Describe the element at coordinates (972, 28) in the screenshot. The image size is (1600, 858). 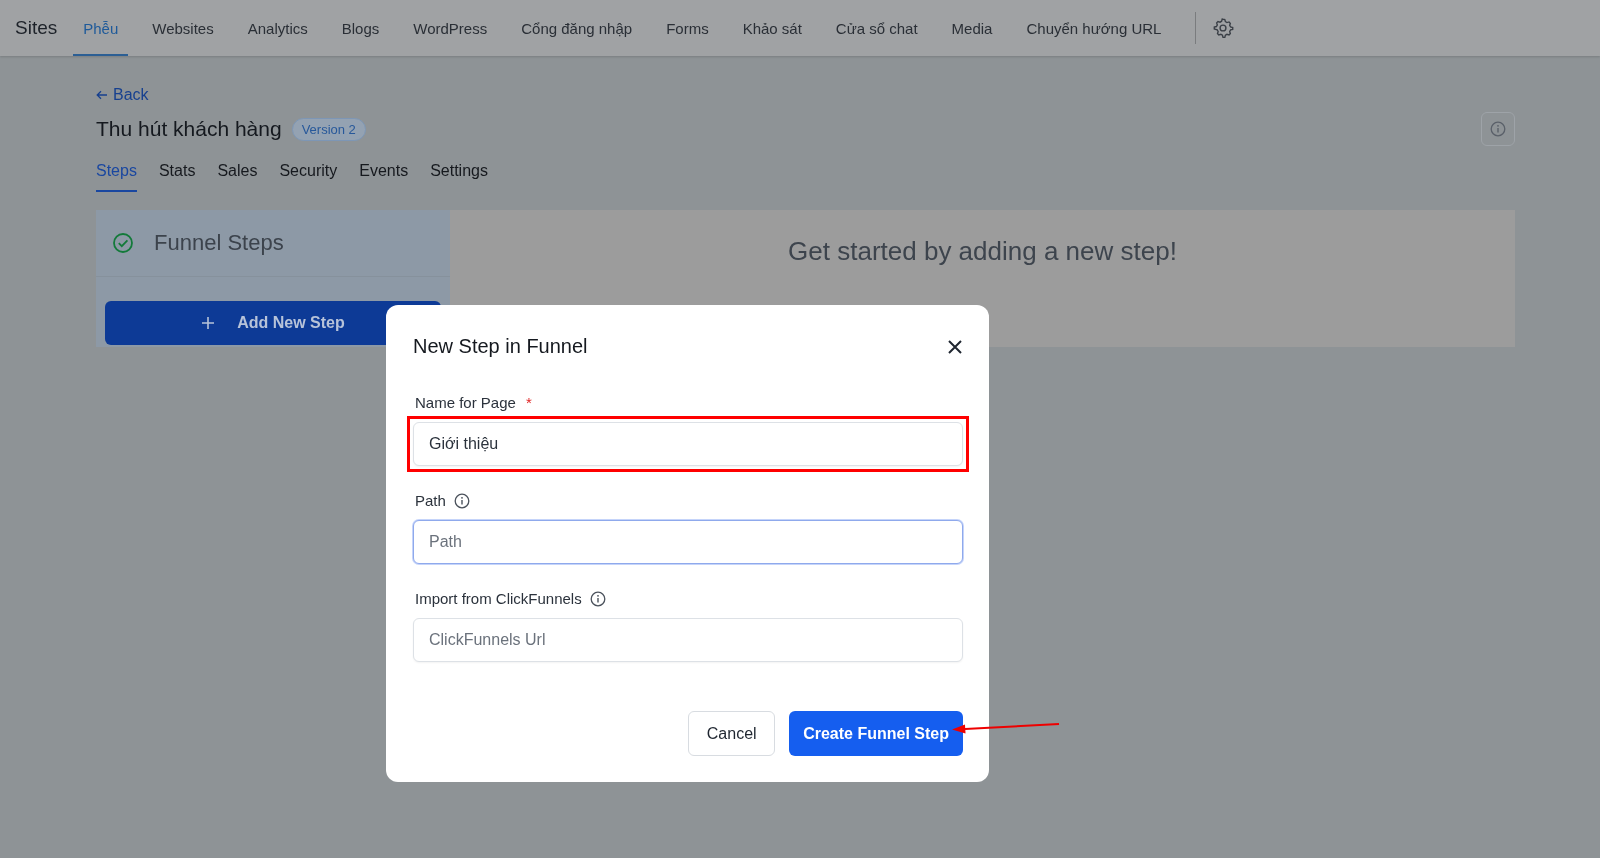
I see `nav-tab: Media` at that location.